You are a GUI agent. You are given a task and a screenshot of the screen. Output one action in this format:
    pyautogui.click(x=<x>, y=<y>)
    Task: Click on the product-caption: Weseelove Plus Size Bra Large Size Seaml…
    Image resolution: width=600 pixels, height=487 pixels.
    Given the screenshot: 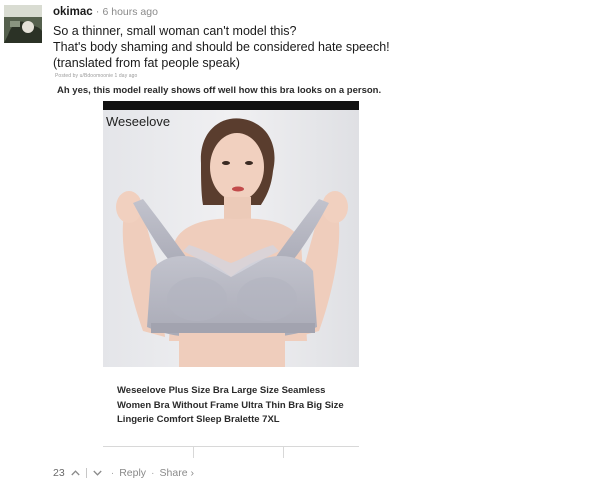 What is the action you would take?
    pyautogui.click(x=239, y=406)
    